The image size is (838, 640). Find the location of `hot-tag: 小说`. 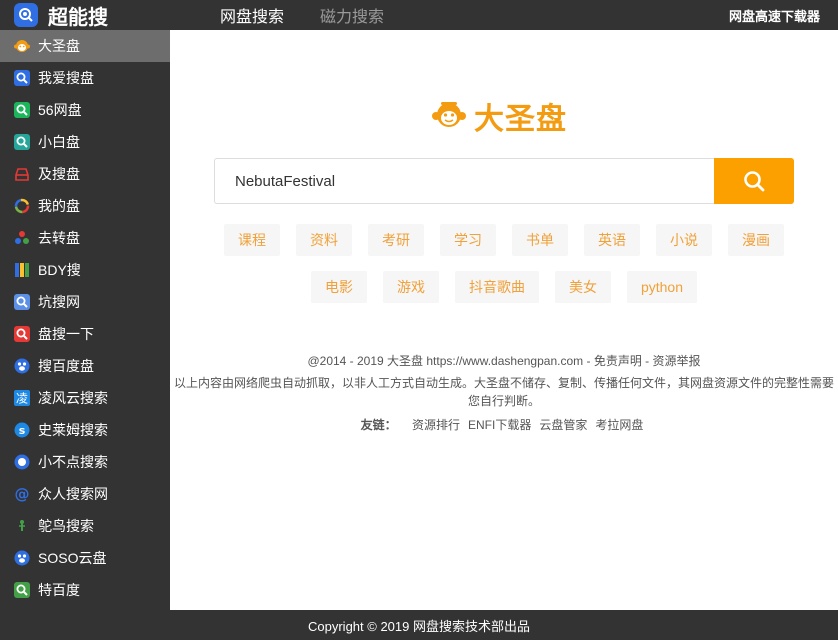

hot-tag: 小说 is located at coordinates (684, 240).